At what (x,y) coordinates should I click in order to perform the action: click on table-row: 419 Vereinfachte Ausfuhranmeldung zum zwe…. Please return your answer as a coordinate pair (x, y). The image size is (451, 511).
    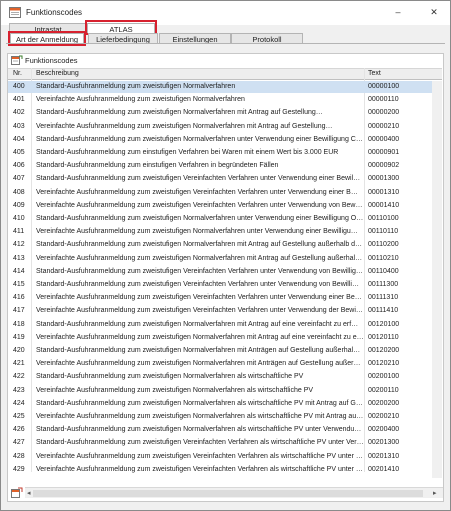
    Looking at the image, I should click on (225, 338).